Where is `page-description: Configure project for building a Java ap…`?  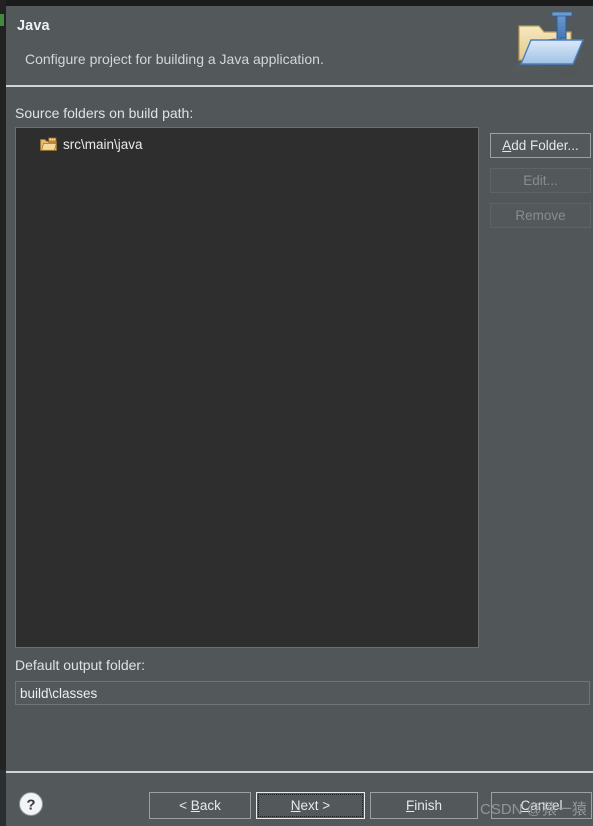 page-description: Configure project for building a Java ap… is located at coordinates (174, 59).